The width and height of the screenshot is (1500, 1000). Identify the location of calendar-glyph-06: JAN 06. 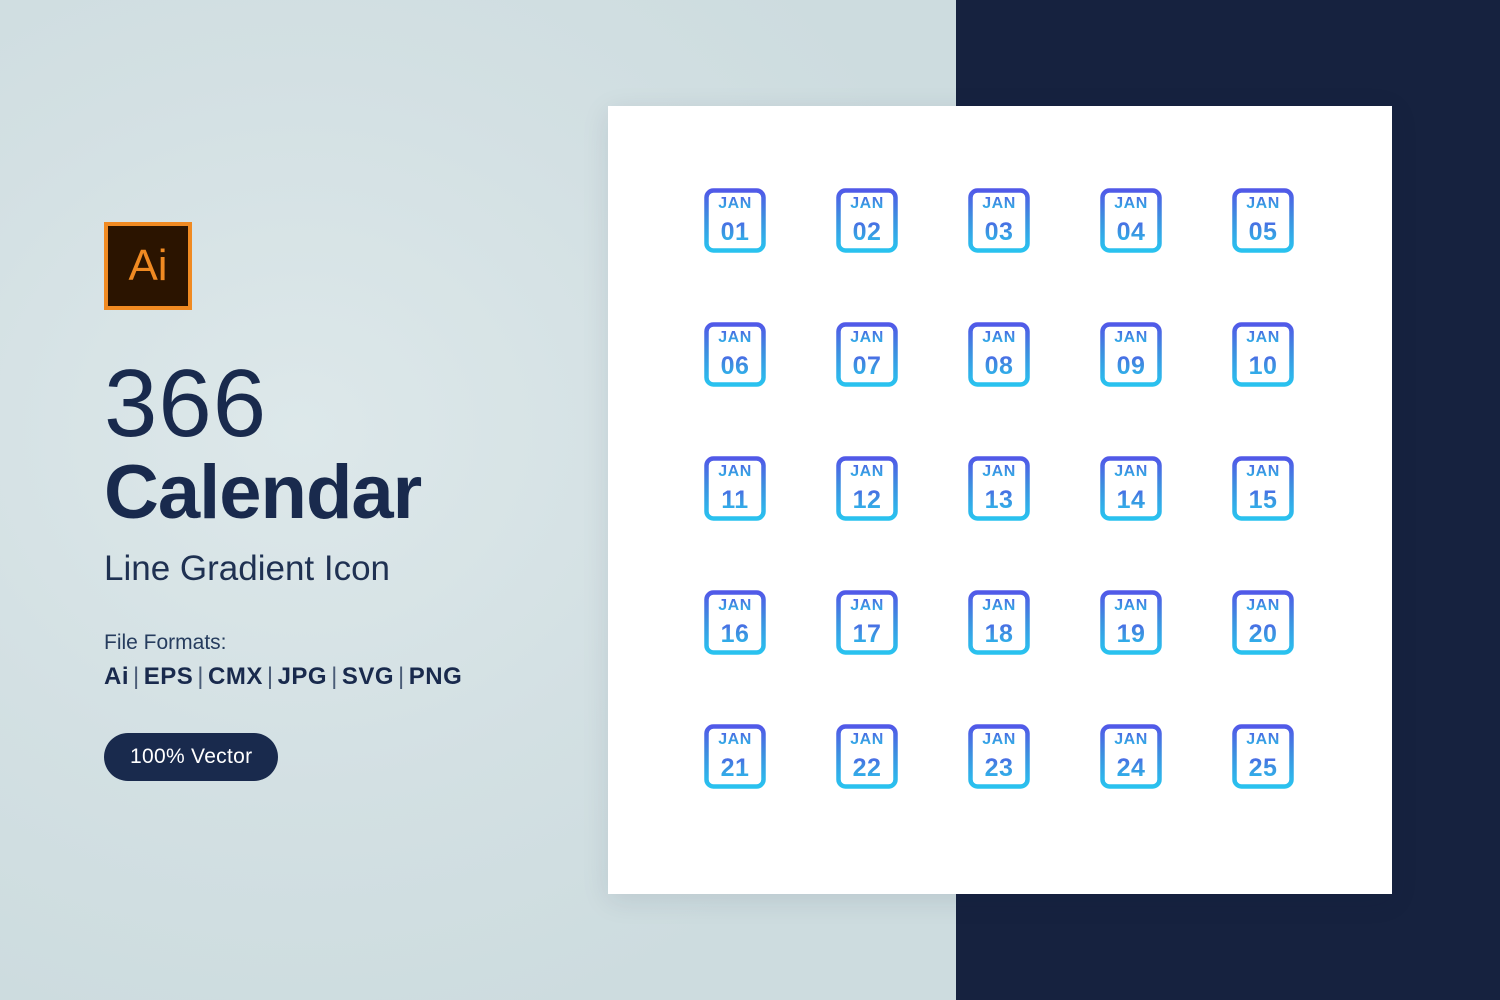
(735, 350).